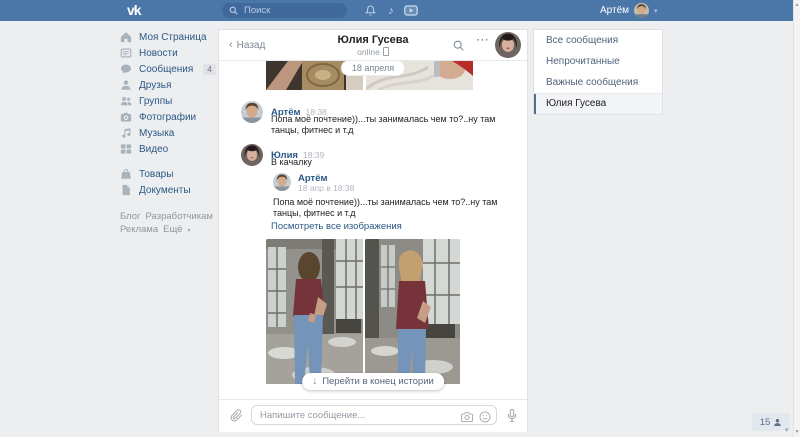 The width and height of the screenshot is (800, 437). Describe the element at coordinates (797, 432) in the screenshot. I see `scroll-down-icon: ▼` at that location.